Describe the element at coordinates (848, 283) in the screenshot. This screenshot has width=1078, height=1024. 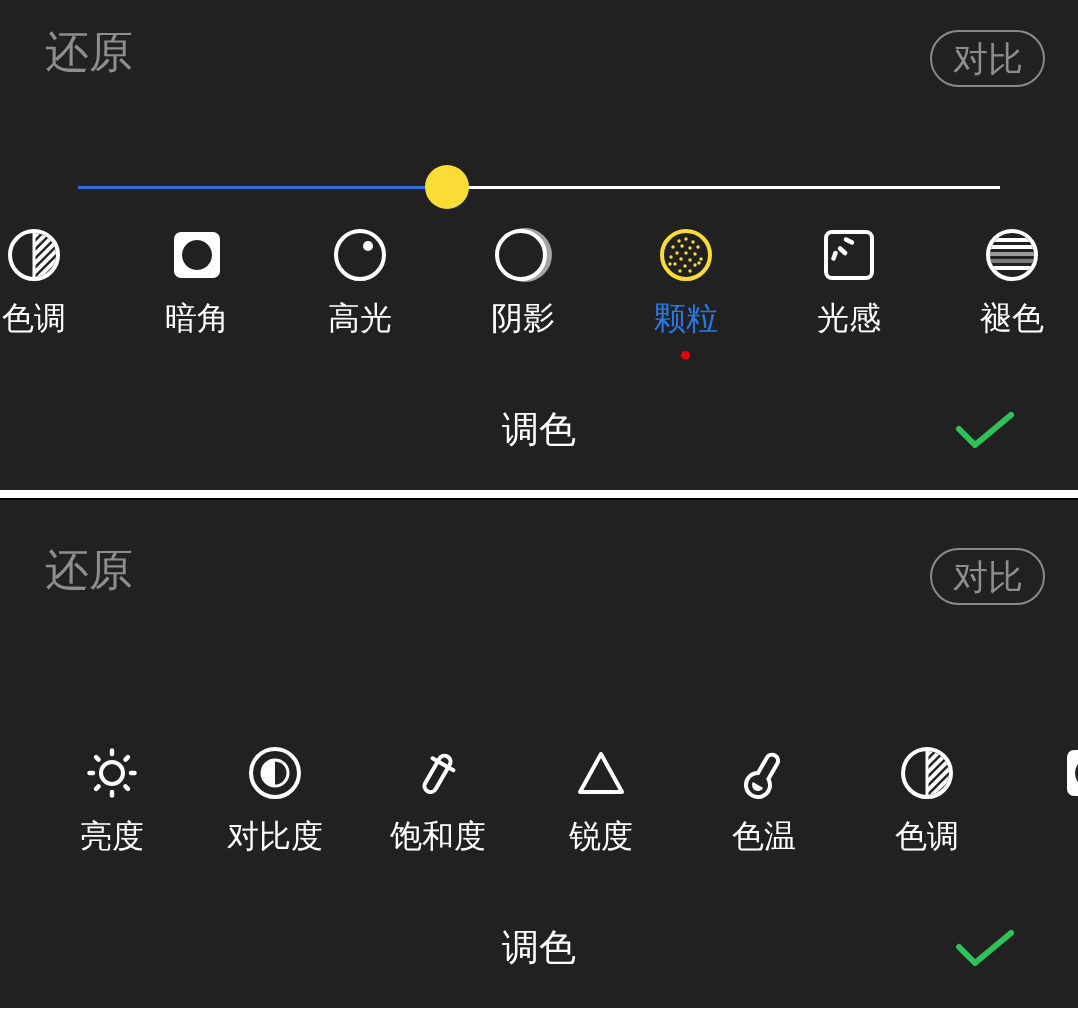
I see `tool-button: 光感` at that location.